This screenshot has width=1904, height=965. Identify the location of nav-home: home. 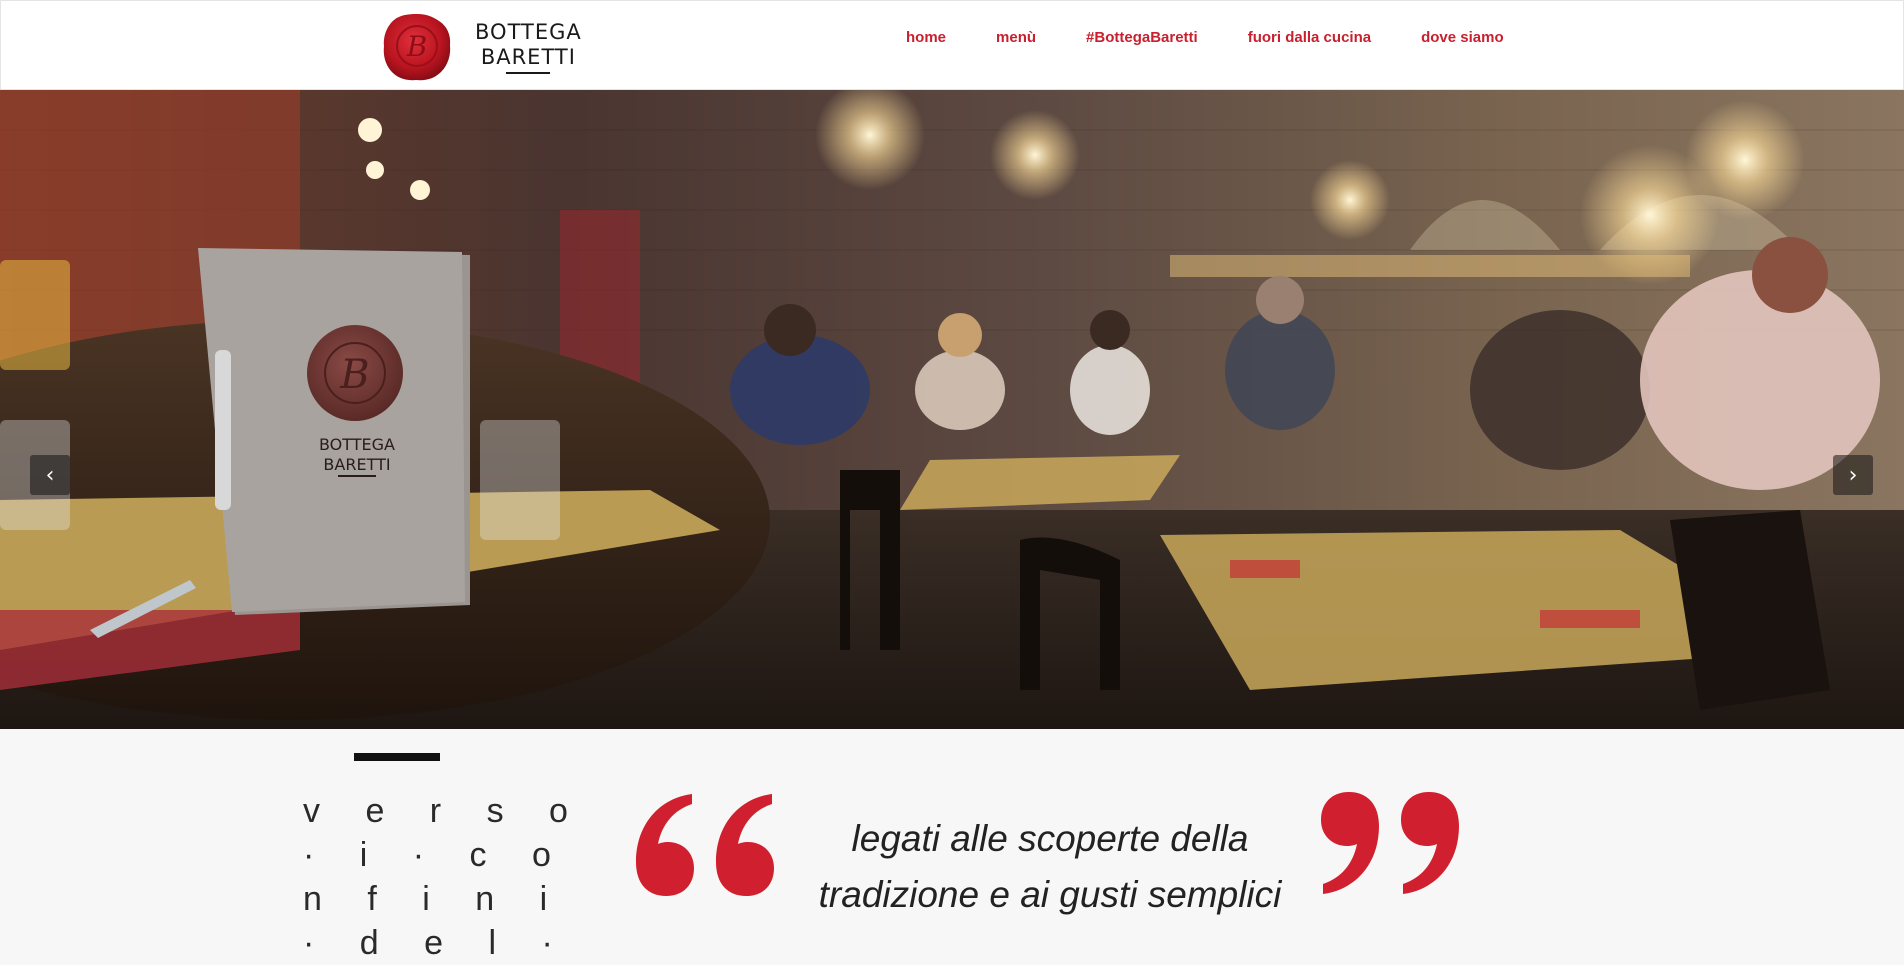
(926, 37).